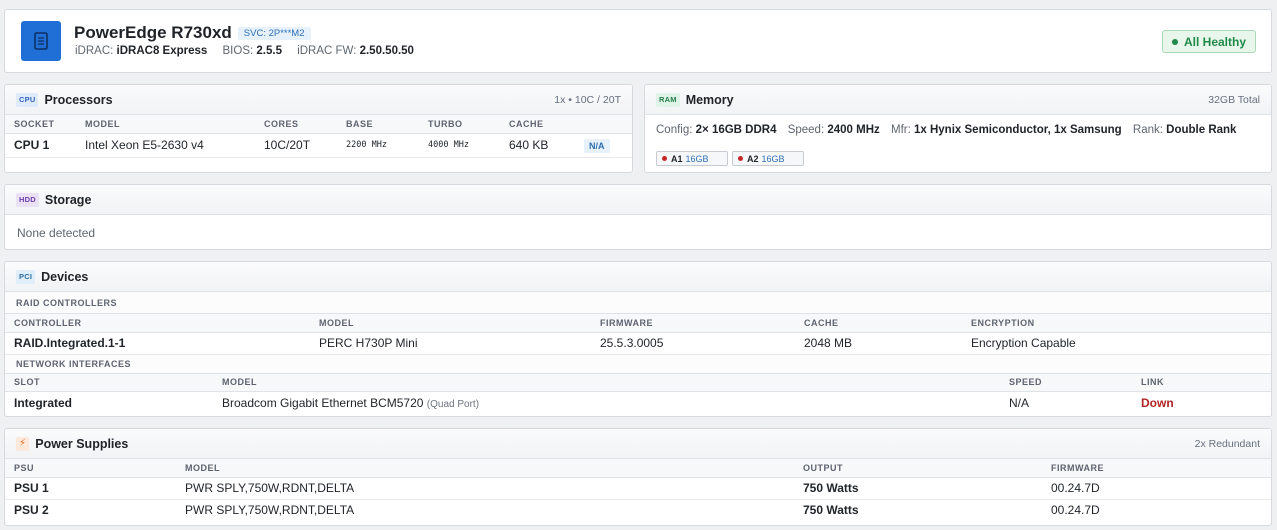 This screenshot has width=1277, height=530. Describe the element at coordinates (677, 158) in the screenshot. I see `dimm-slot-label: A1` at that location.